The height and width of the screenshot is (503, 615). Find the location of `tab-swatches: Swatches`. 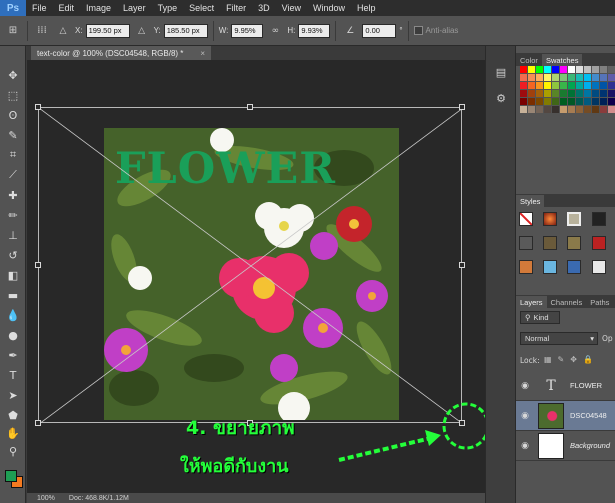

tab-swatches: Swatches is located at coordinates (562, 60).